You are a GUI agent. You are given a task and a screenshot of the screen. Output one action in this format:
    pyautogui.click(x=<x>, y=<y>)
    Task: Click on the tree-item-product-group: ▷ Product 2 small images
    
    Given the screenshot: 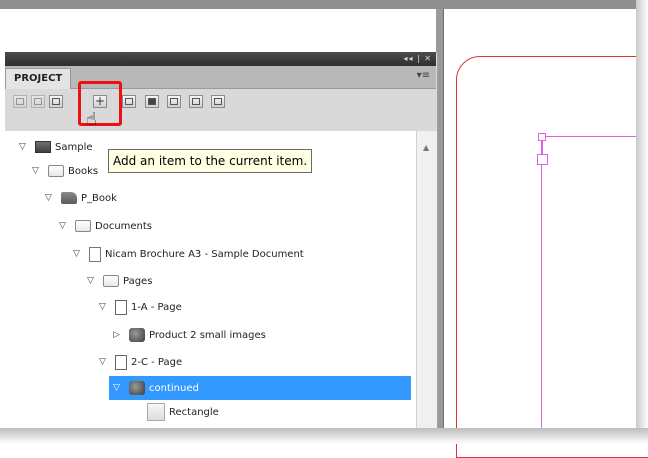 What is the action you would take?
    pyautogui.click(x=189, y=335)
    